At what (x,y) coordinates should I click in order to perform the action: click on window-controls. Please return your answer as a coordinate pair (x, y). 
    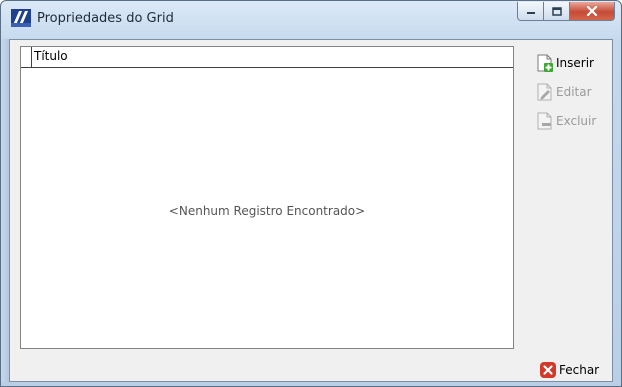
    Looking at the image, I should click on (566, 12).